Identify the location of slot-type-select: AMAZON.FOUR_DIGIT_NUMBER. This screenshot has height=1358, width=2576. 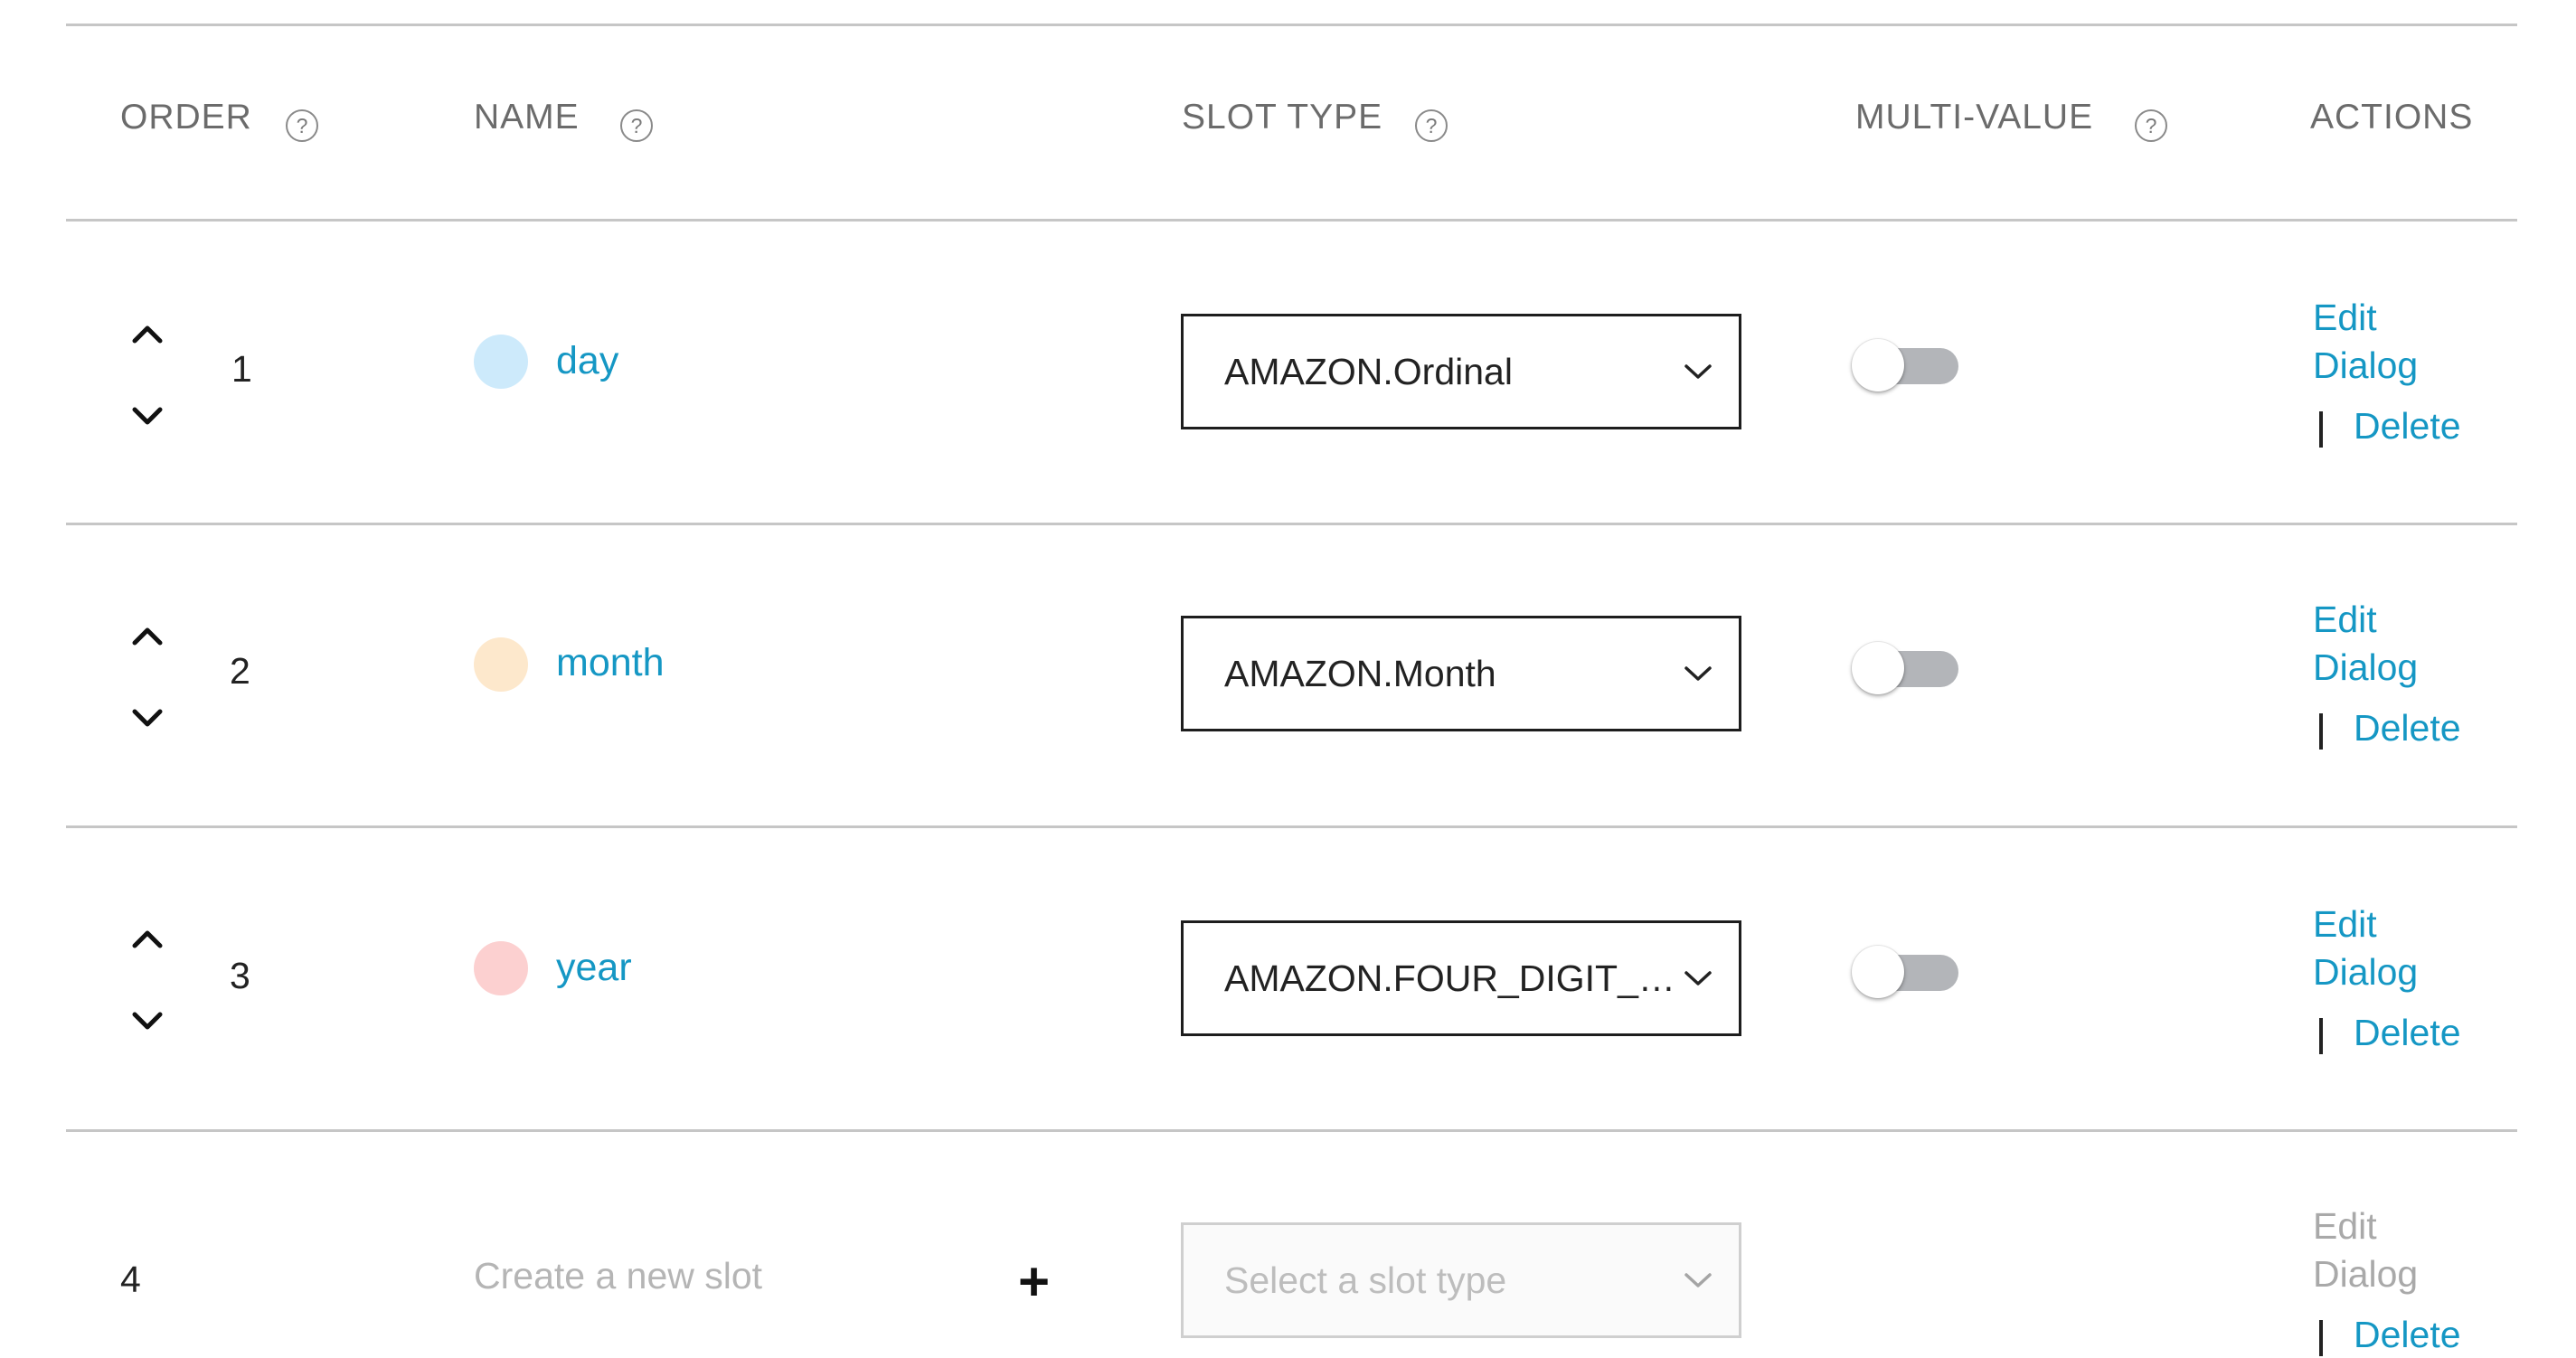
(1461, 978).